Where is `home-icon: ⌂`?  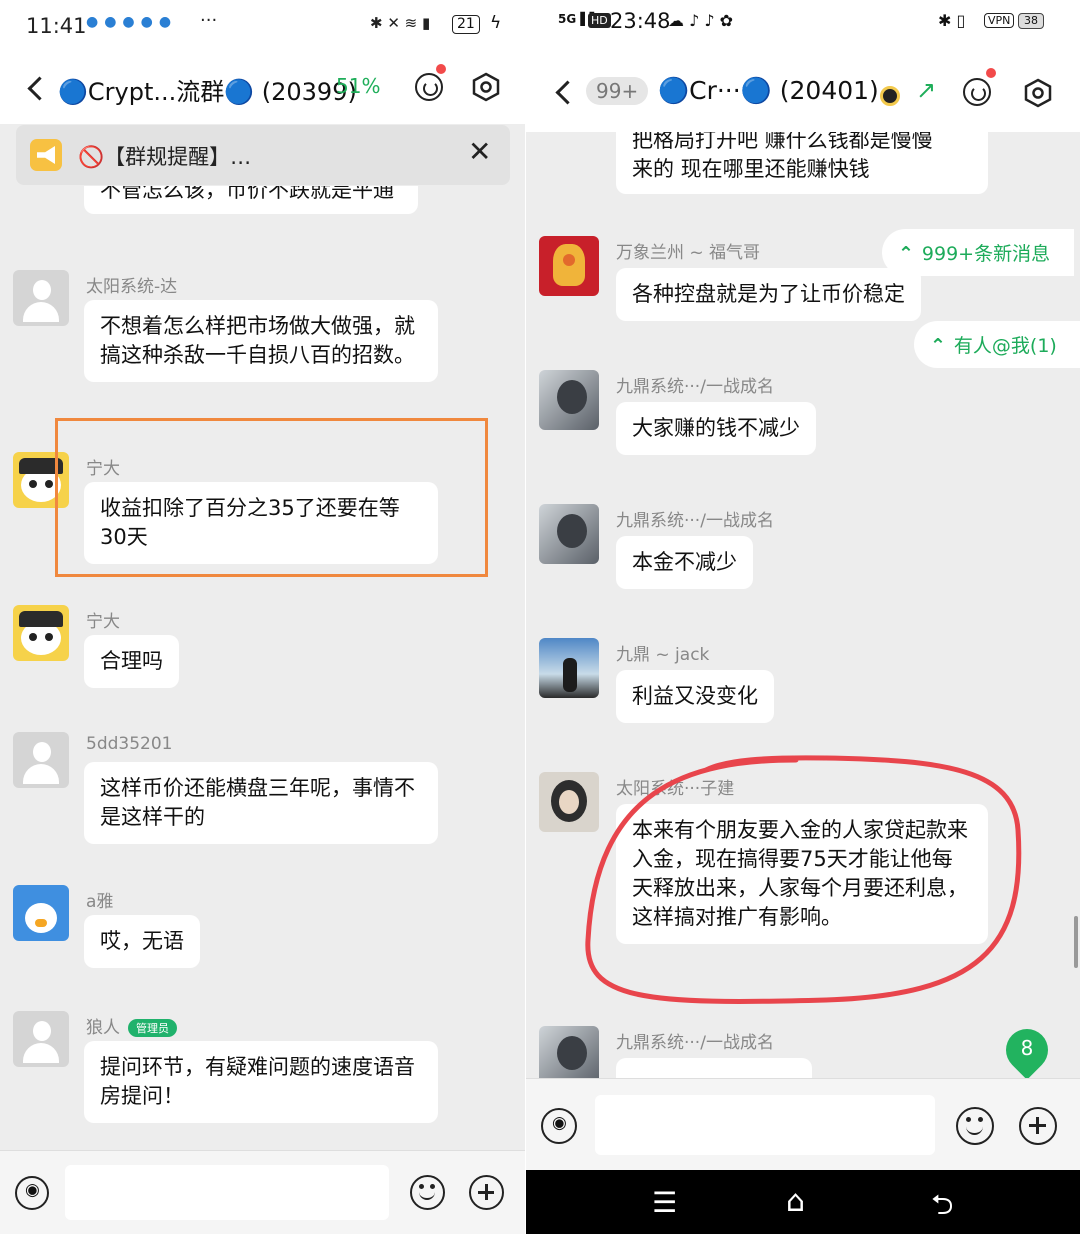 home-icon: ⌂ is located at coordinates (795, 1201).